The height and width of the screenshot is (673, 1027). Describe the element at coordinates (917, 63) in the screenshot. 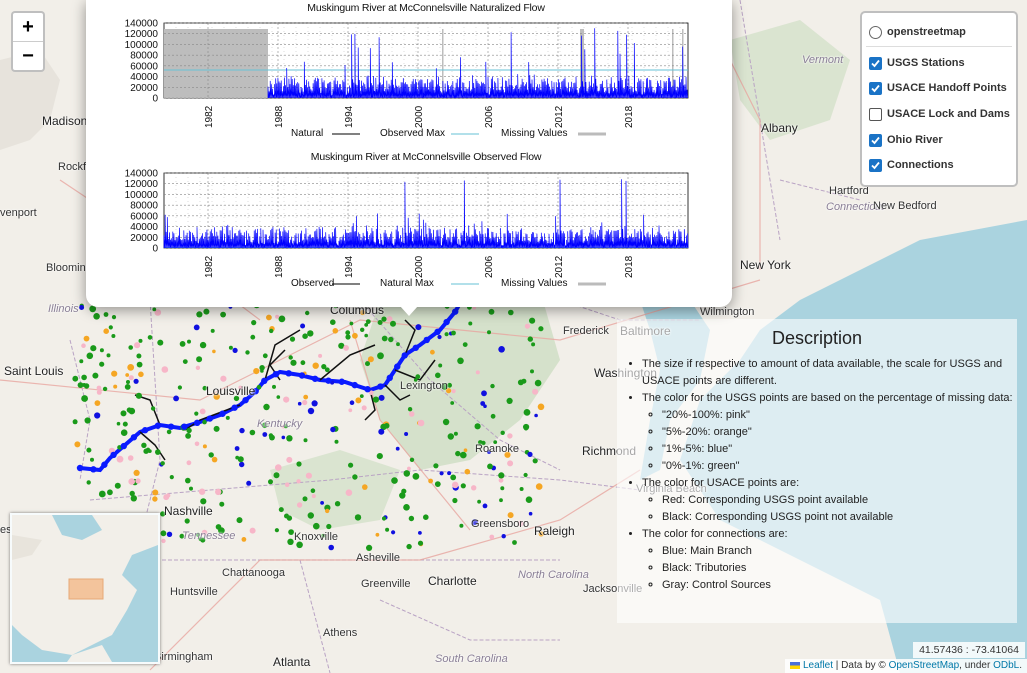

I see `layer-usgs-stations: USGS Stations` at that location.